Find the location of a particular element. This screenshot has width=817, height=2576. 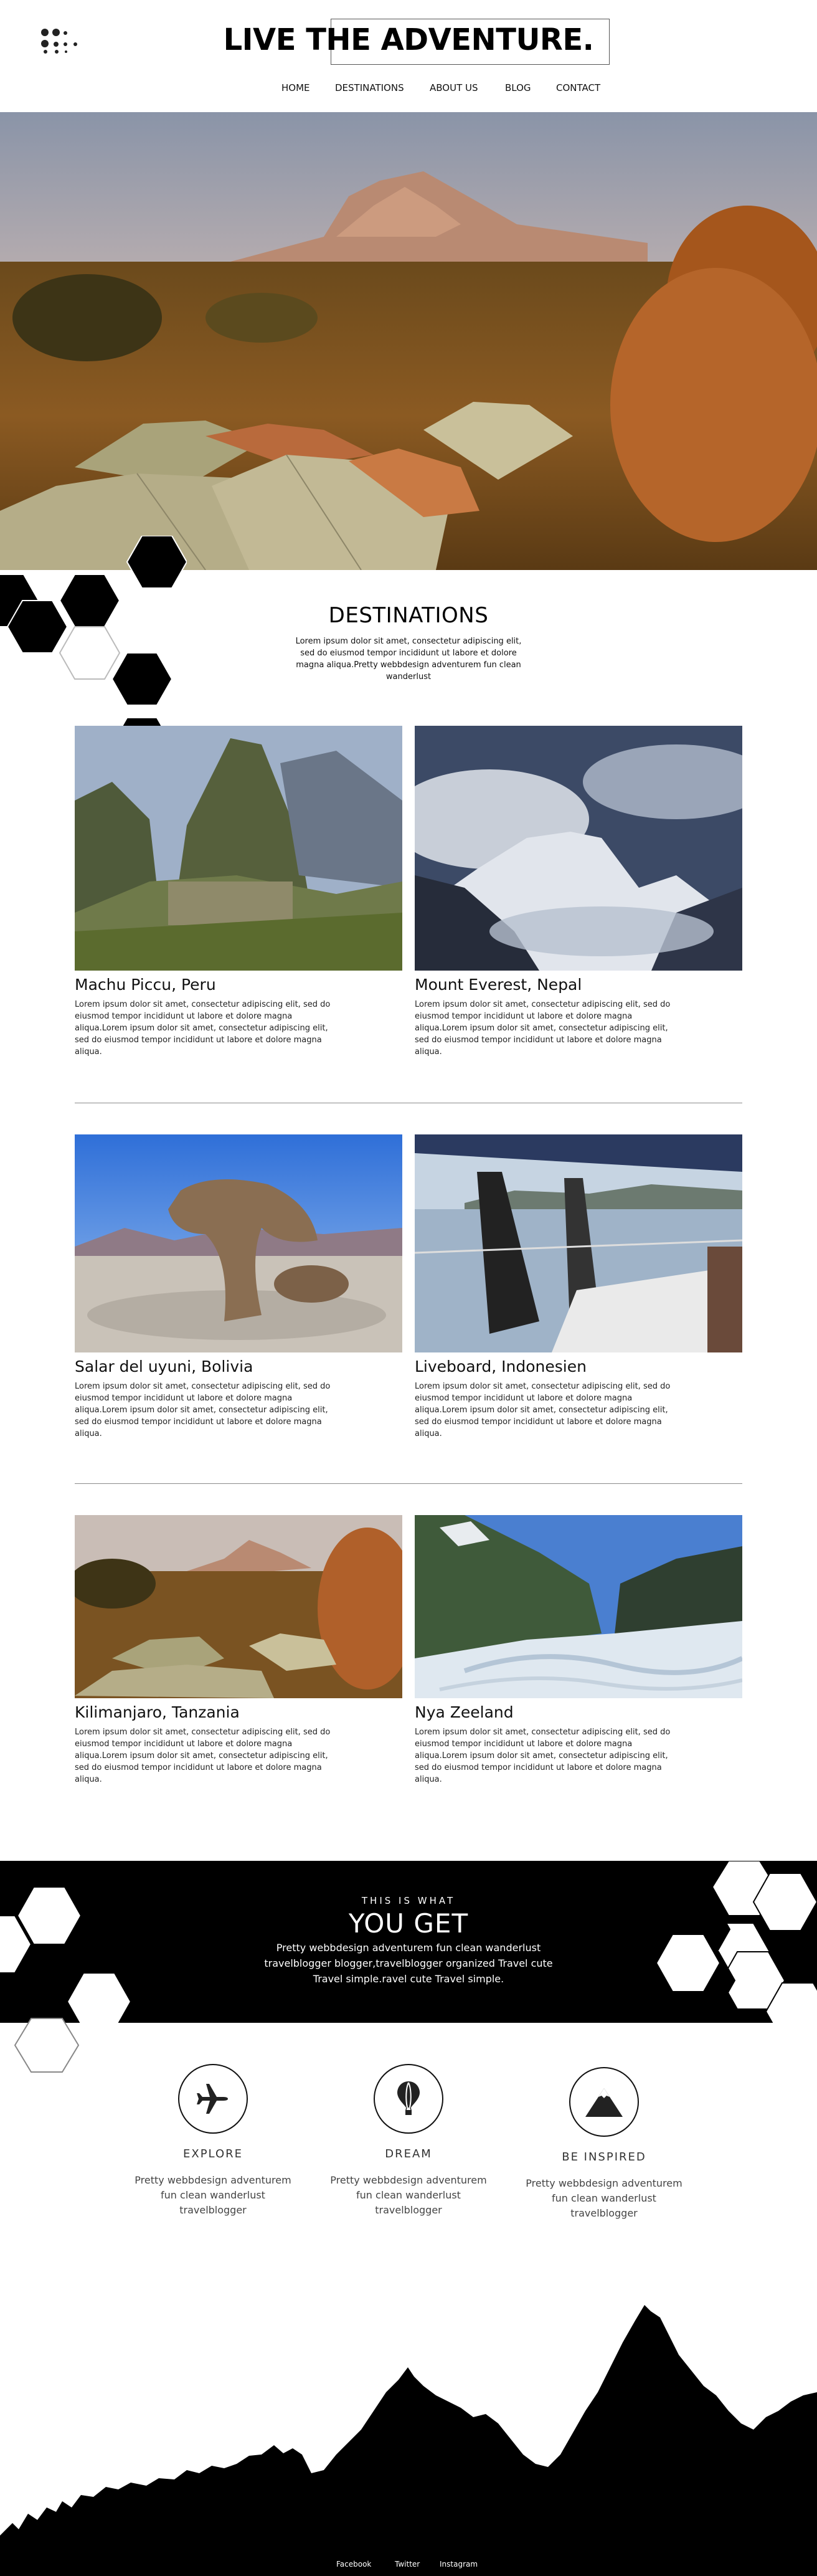

card-title: Mount Everest, Nepal is located at coordinates (498, 985).